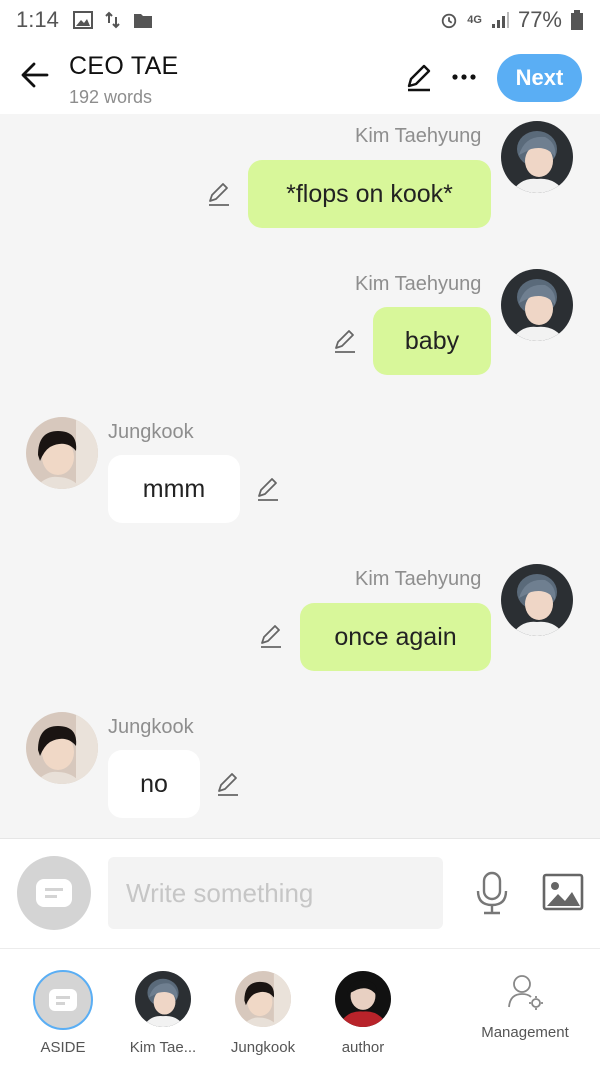 This screenshot has width=600, height=1067. What do you see at coordinates (525, 992) in the screenshot?
I see `user-settings-icon` at bounding box center [525, 992].